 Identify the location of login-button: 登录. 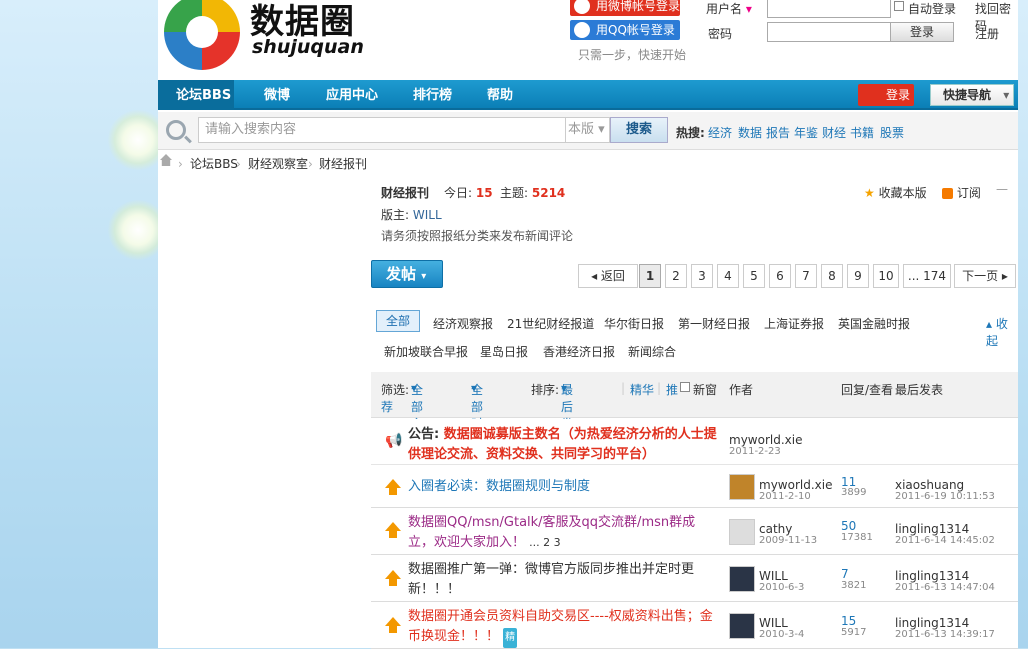
(922, 32).